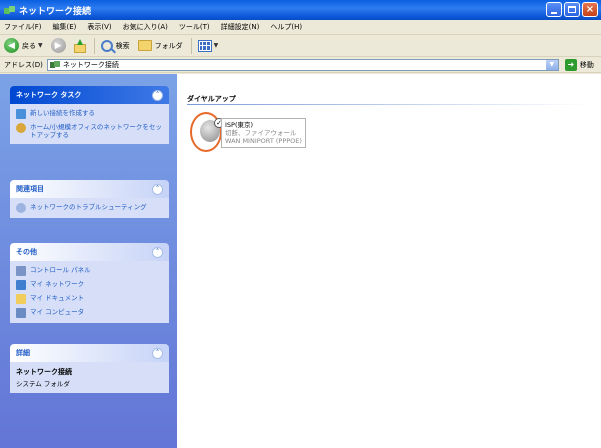  What do you see at coordinates (57, 312) in the screenshot?
I see `link-label: マイ コンピュータ` at bounding box center [57, 312].